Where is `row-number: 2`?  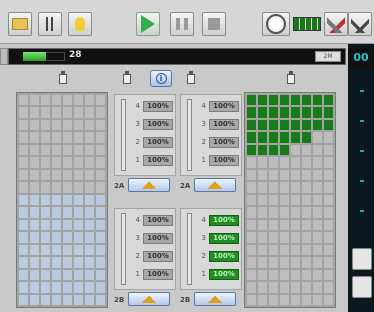
row-number: 2 is located at coordinates (137, 256).